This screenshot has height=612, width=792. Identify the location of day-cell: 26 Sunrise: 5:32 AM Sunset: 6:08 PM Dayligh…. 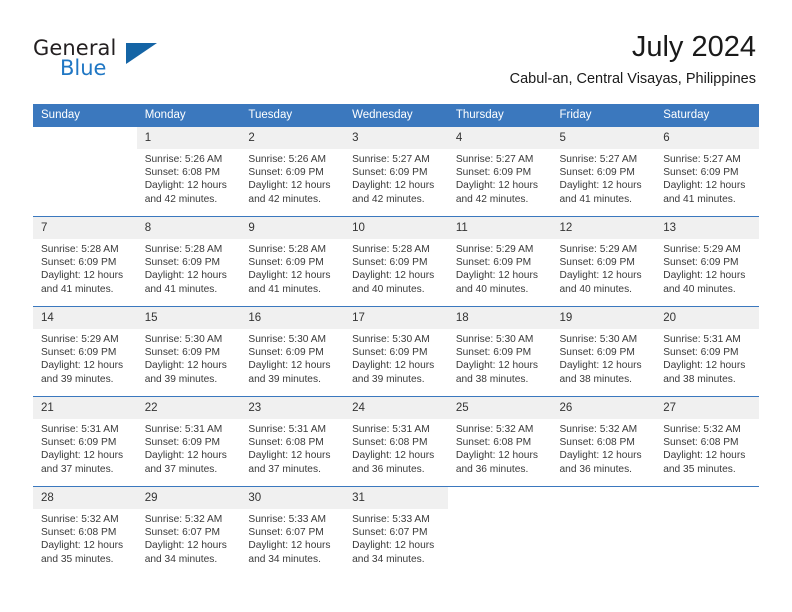
(603, 441).